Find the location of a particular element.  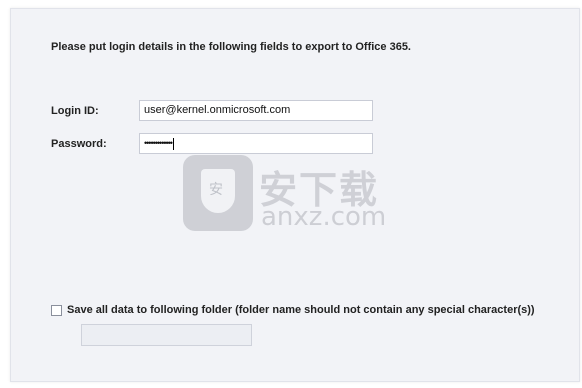

password-input: ••••••••••••• is located at coordinates (256, 143).